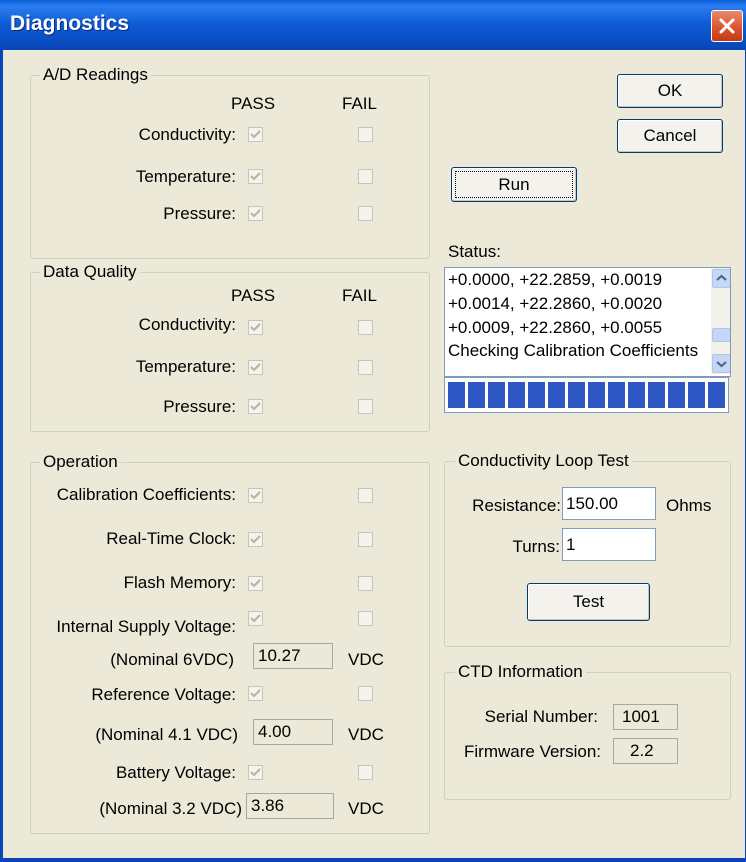  What do you see at coordinates (175, 772) in the screenshot?
I see `row-label: Battery Voltage:` at bounding box center [175, 772].